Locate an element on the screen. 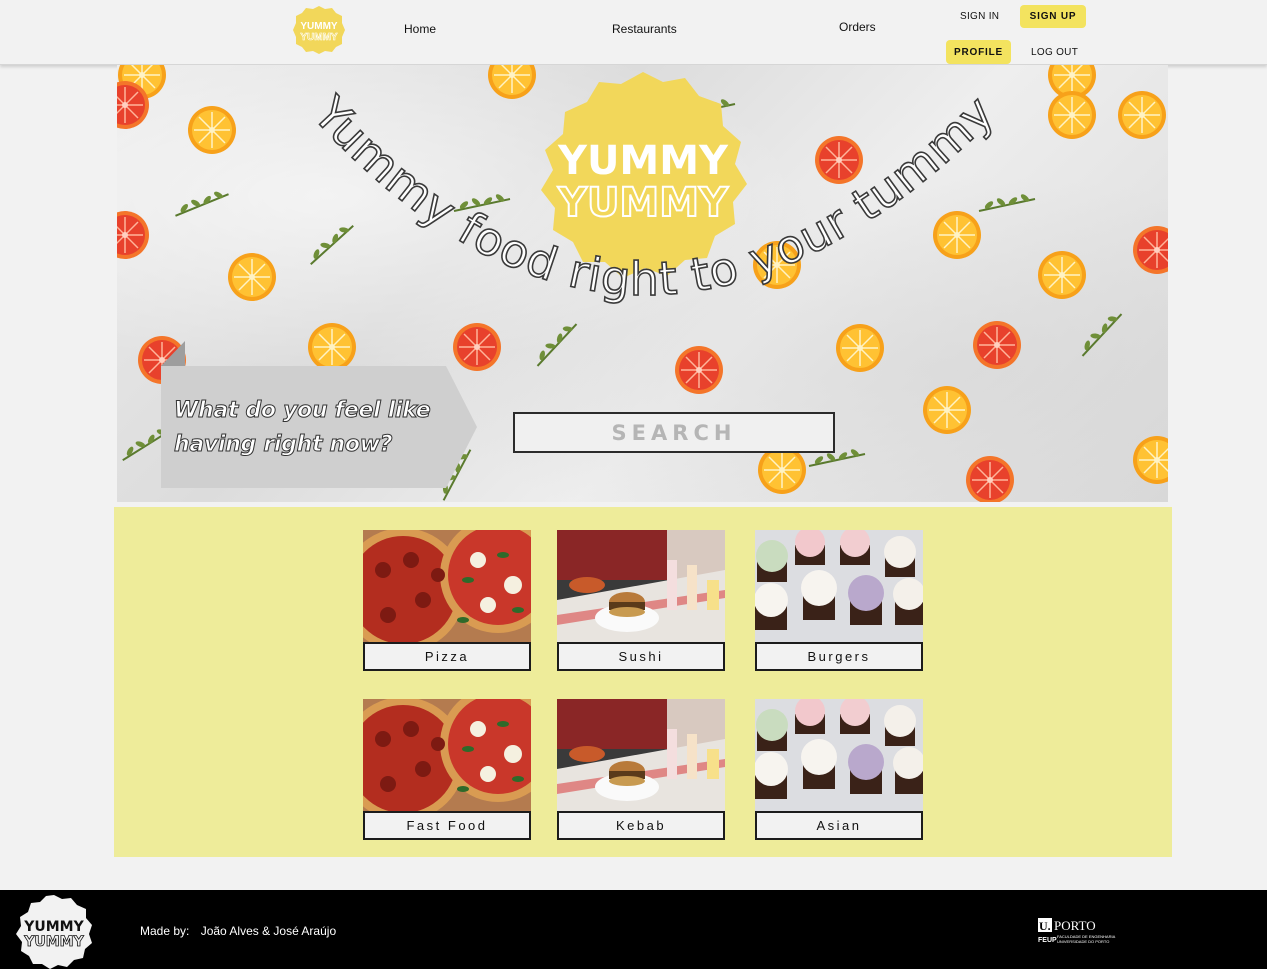 This screenshot has height=969, width=1267. yummy-big-logo-icon: YUMMY YUMMY is located at coordinates (644, 175).